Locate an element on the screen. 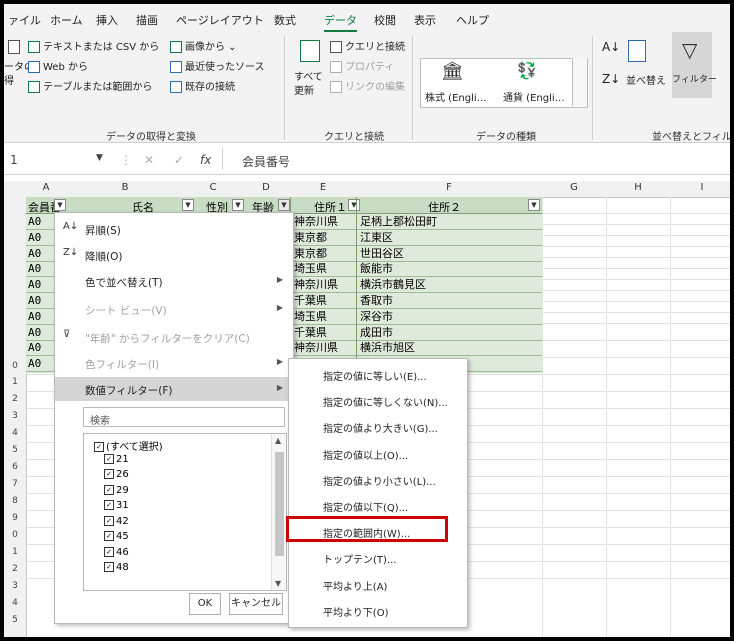 The width and height of the screenshot is (734, 641). table-cell: 足柄上郡松田町 is located at coordinates (398, 221).